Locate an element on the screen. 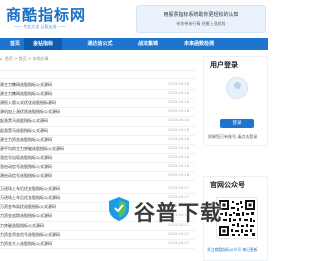  watermark-text: 谷普下载 is located at coordinates (178, 213).